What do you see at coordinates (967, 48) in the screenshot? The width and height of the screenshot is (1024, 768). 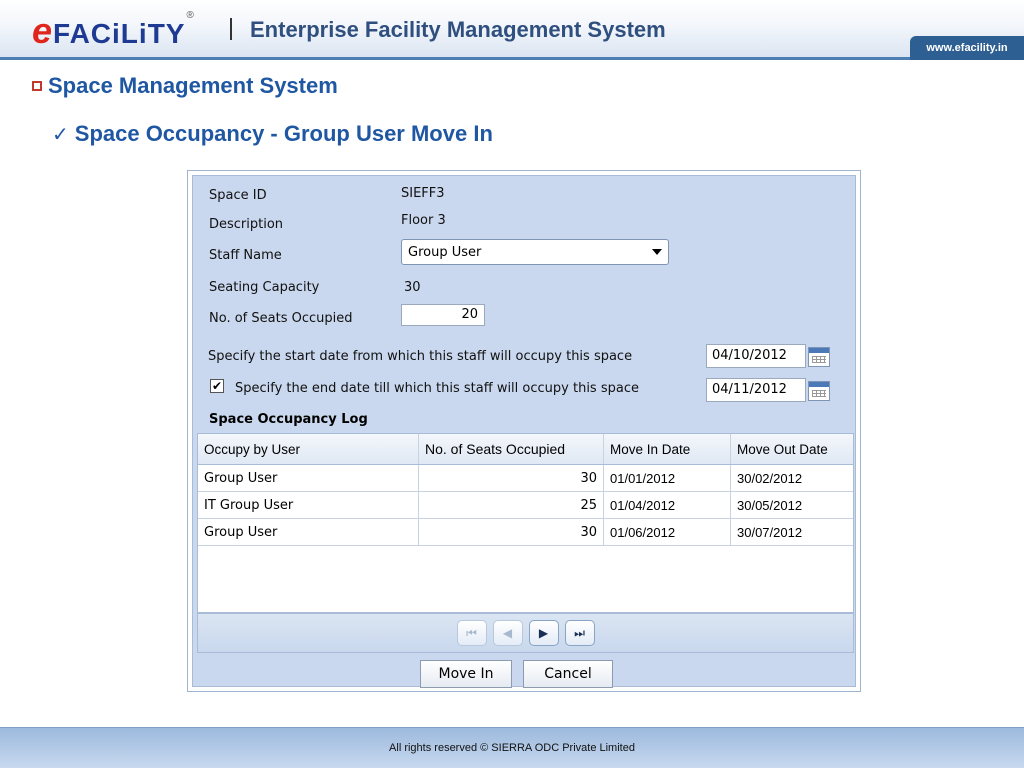 I see `website-badge: www.efacility.in` at bounding box center [967, 48].